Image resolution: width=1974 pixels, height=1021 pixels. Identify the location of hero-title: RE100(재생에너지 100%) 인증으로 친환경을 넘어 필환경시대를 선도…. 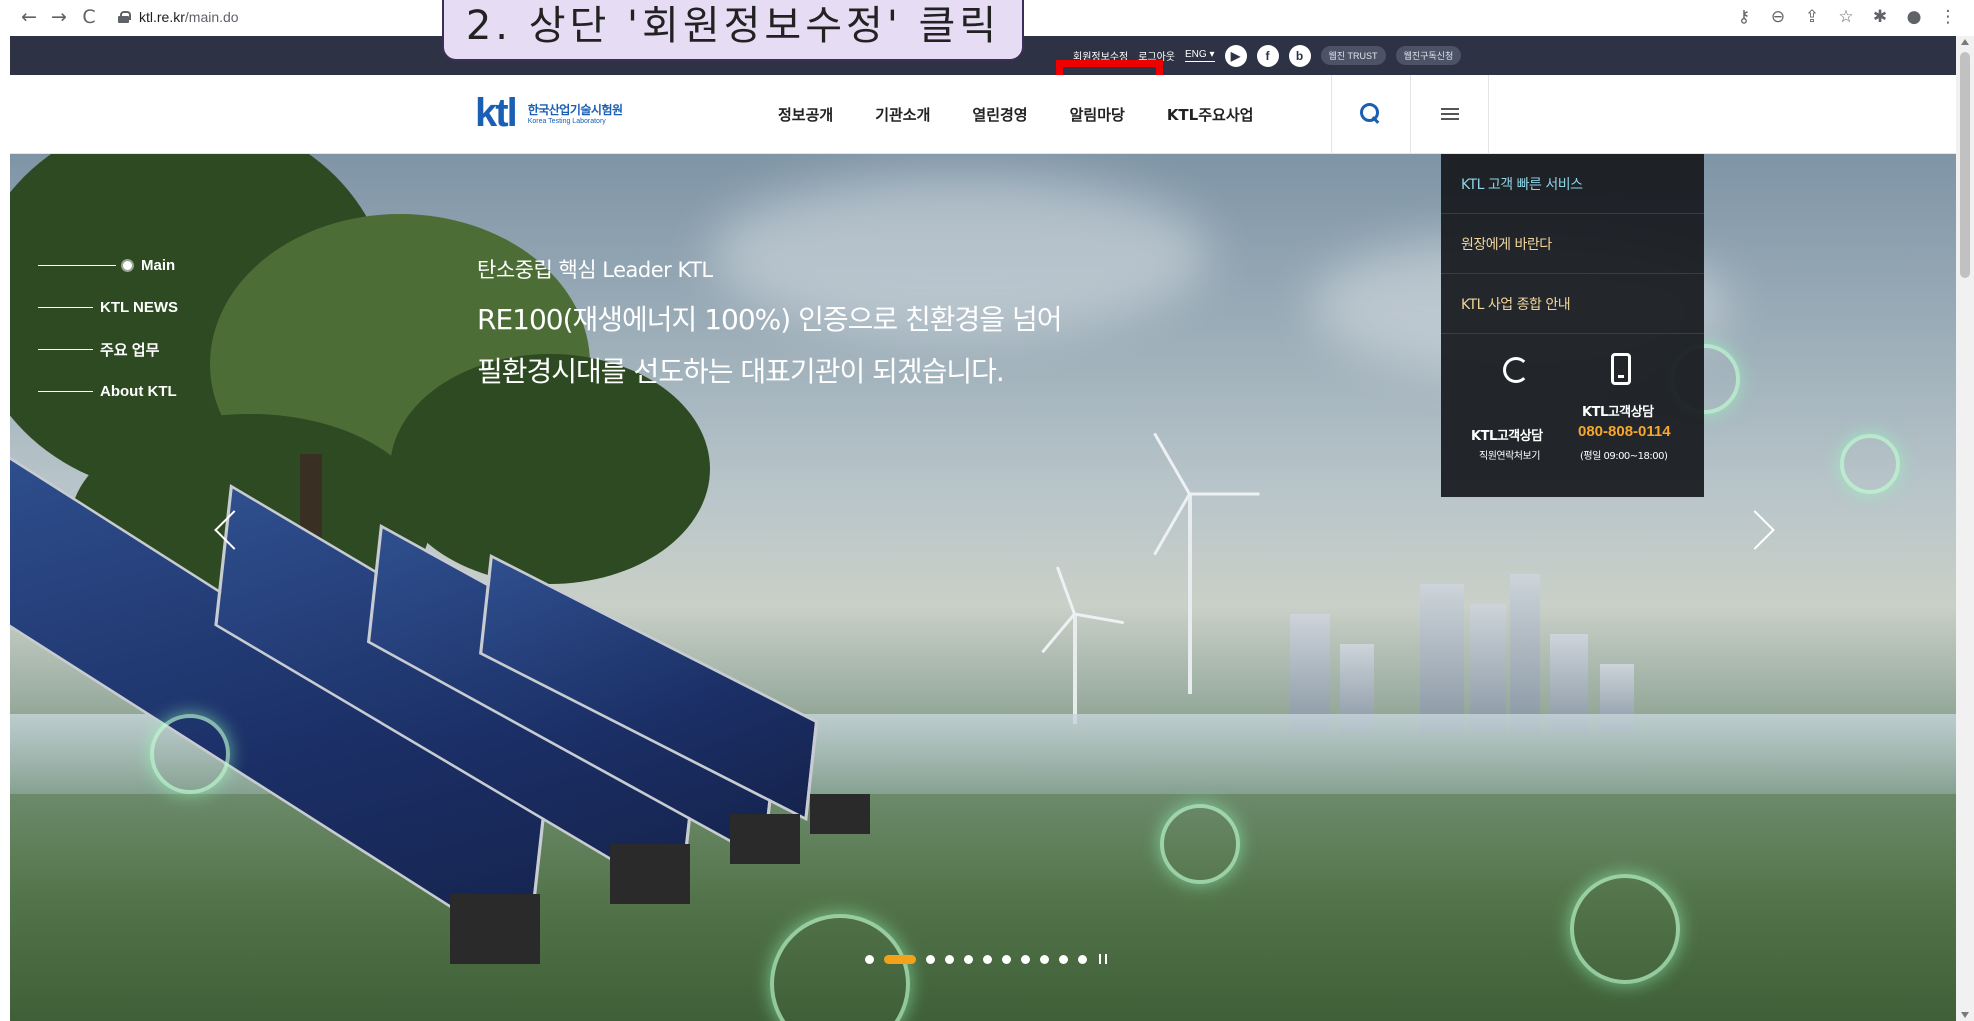
(769, 346).